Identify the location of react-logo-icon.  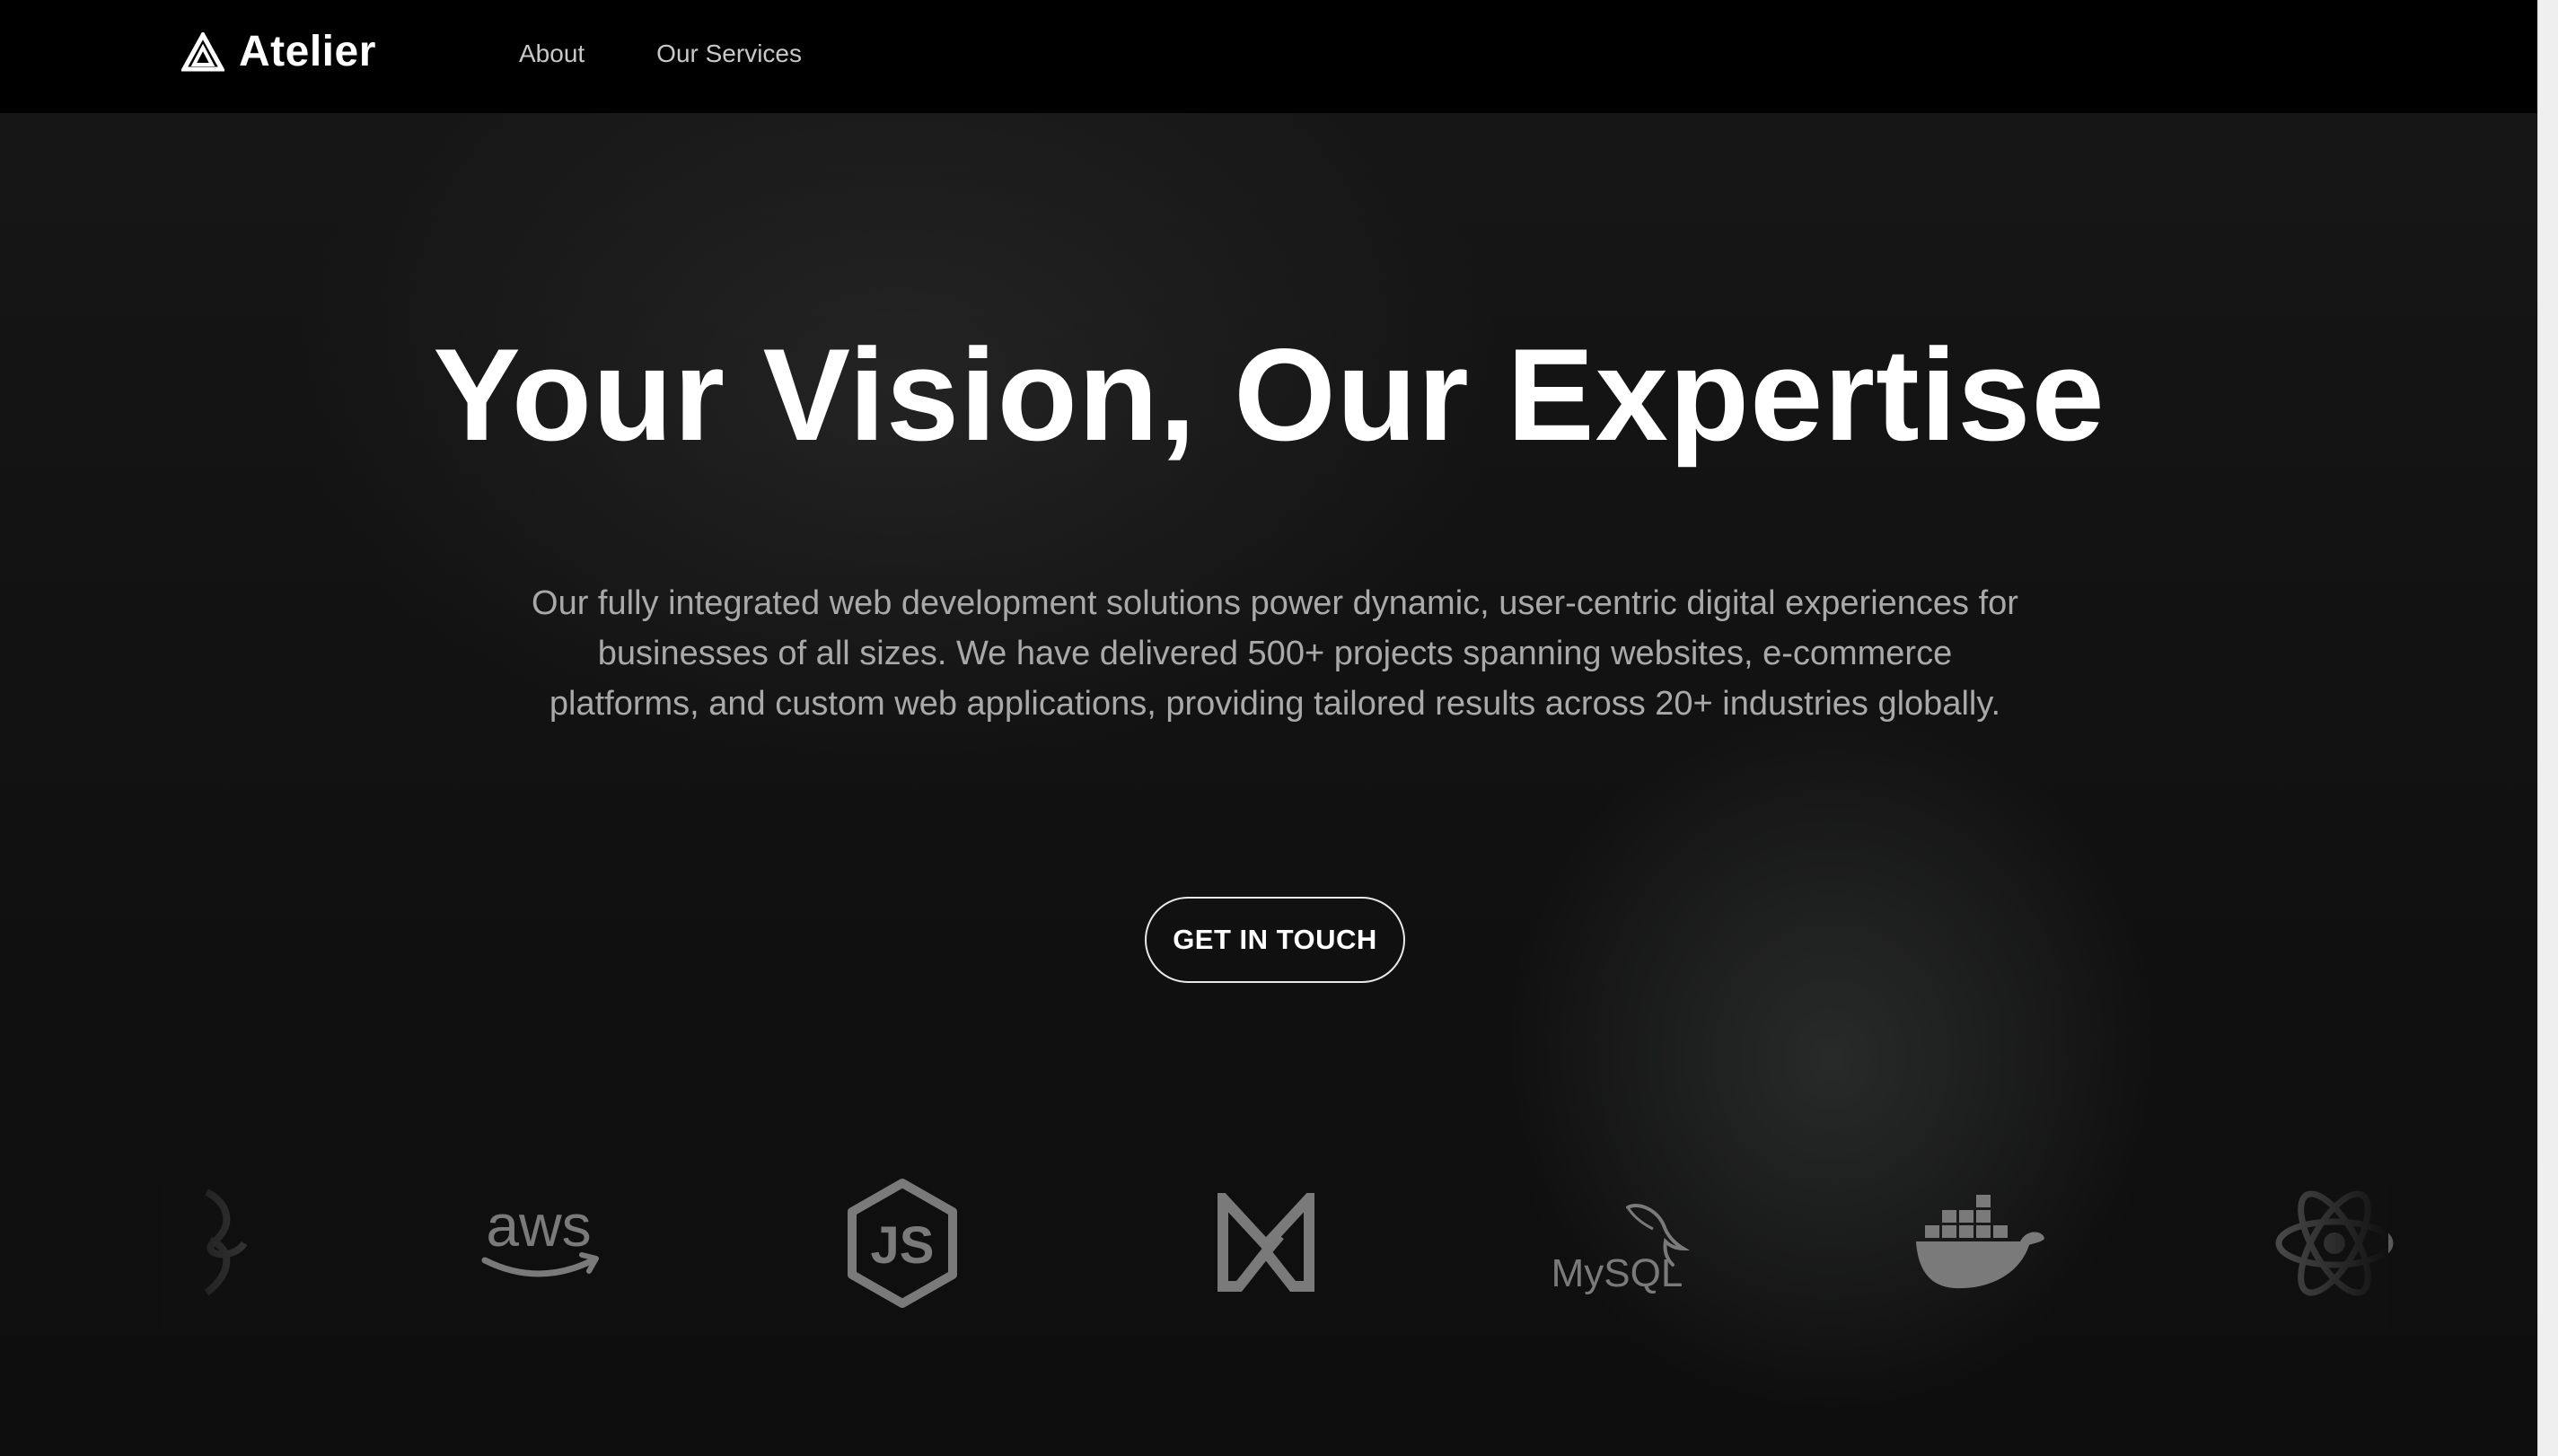
(2334, 1244).